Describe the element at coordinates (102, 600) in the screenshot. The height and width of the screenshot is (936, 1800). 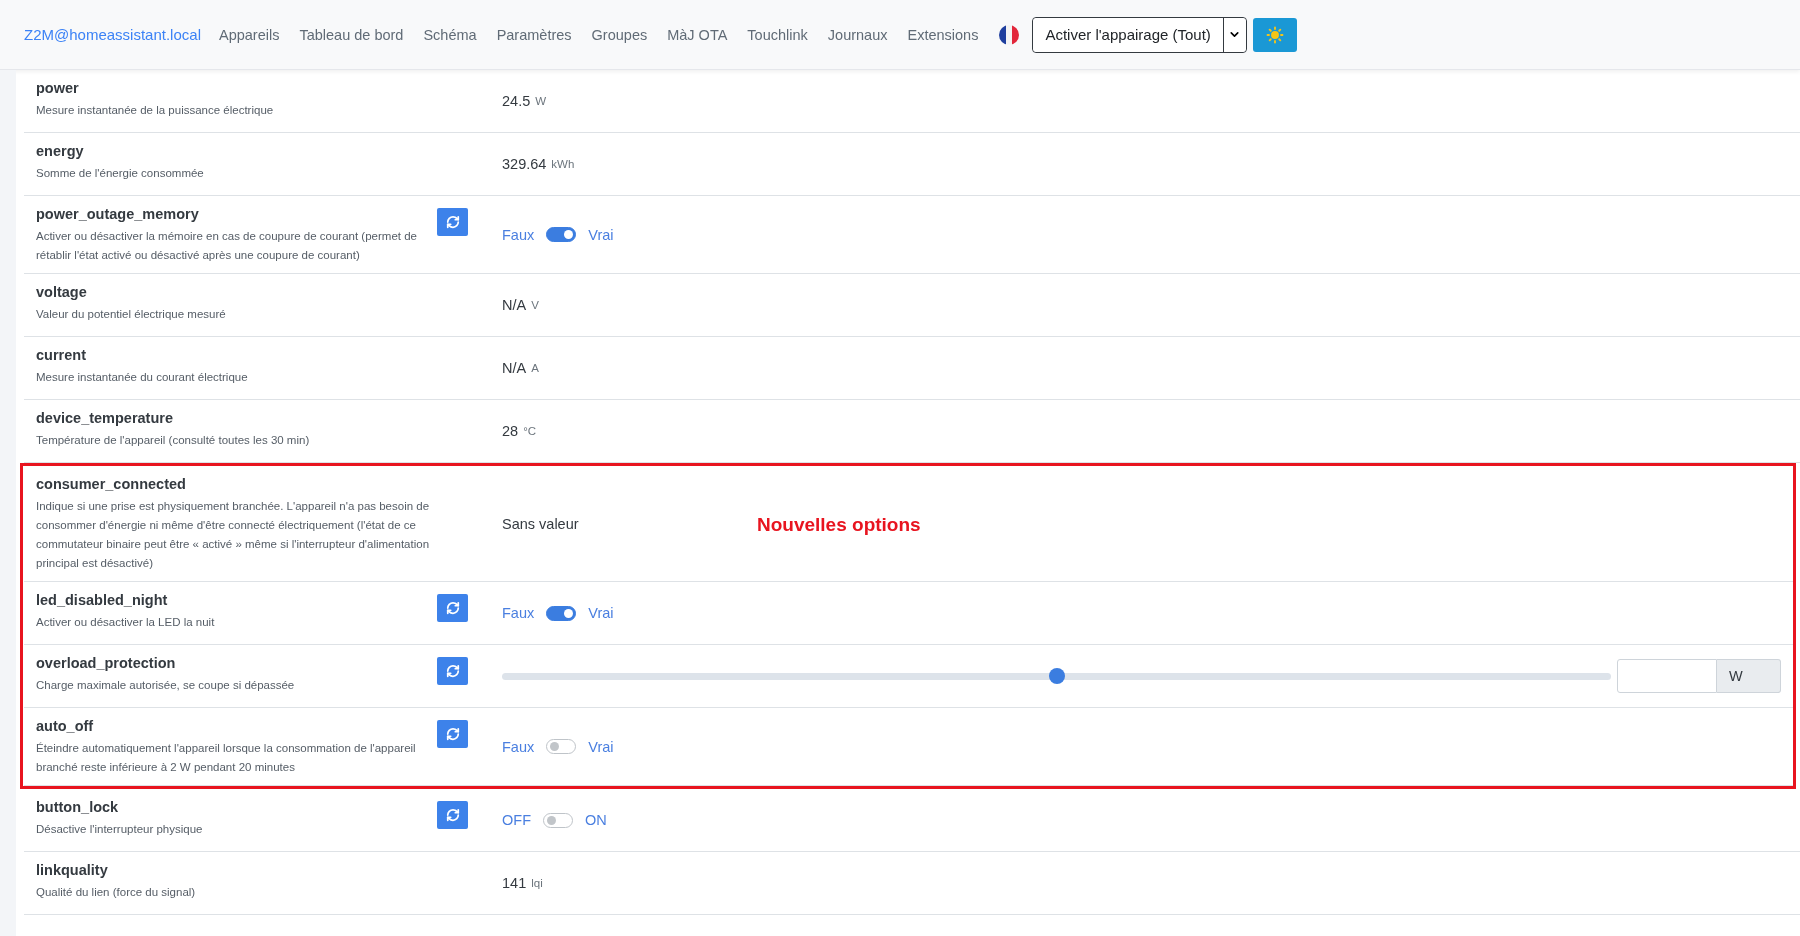
I see `property-name: led_disabled_night` at that location.